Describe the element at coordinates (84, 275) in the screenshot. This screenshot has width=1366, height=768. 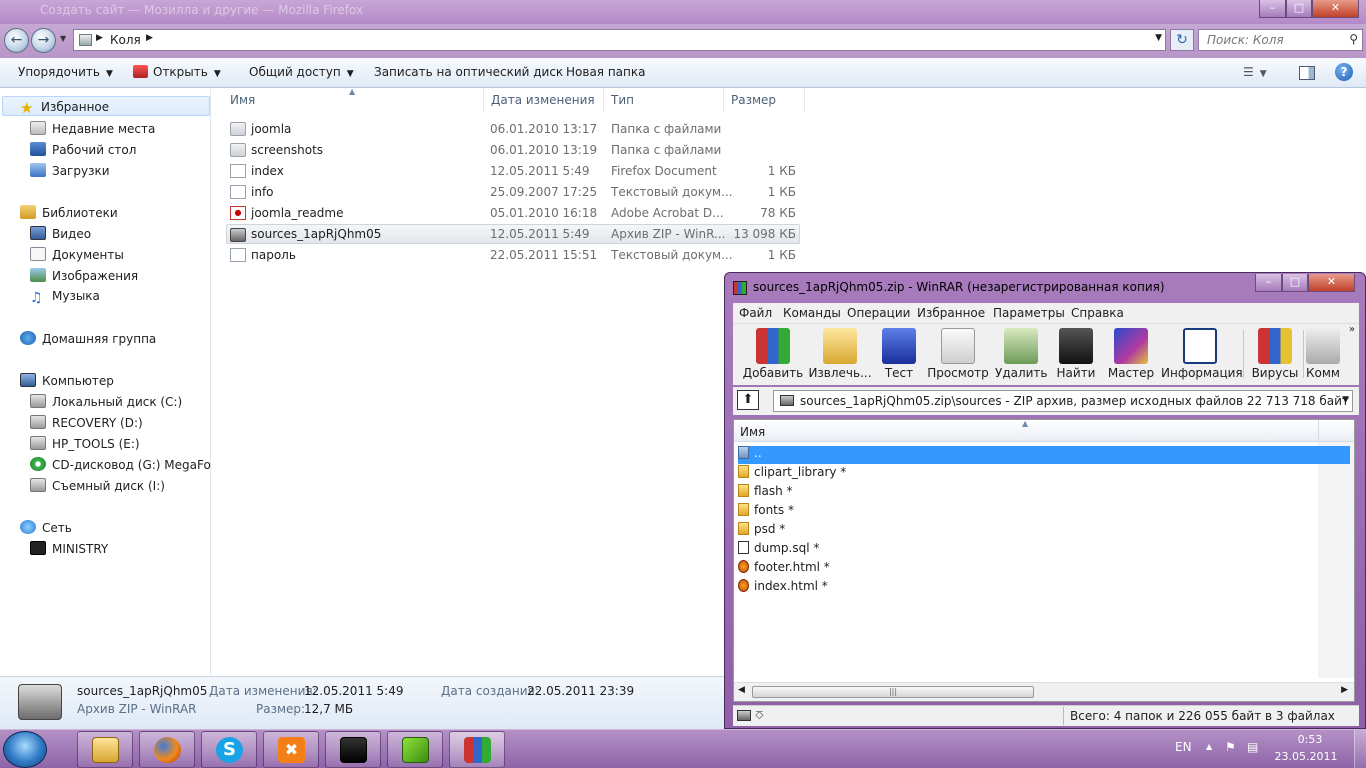
I see `nav-images: Изображения` at that location.